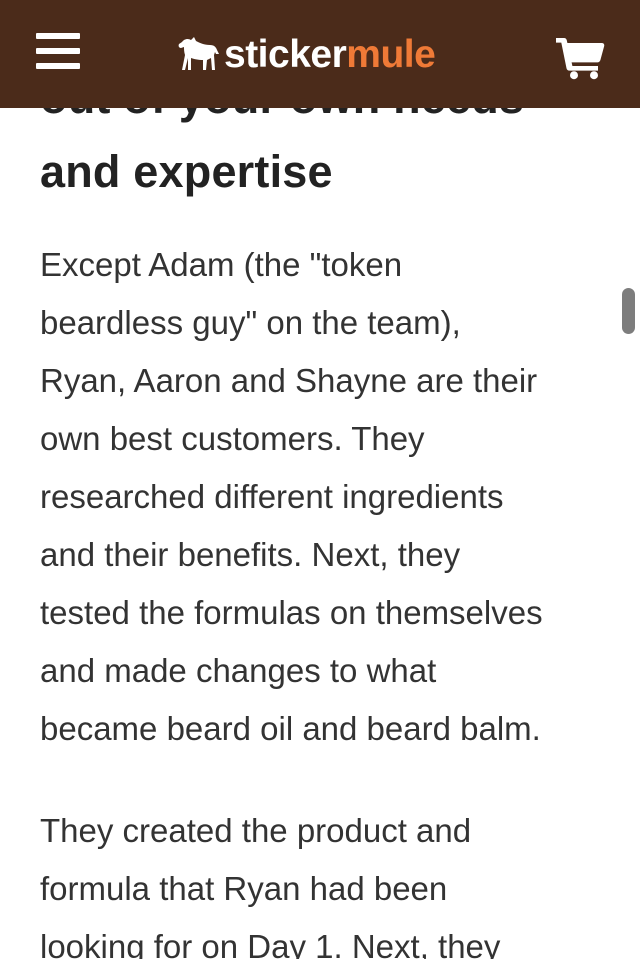 This screenshot has height=959, width=640. Describe the element at coordinates (580, 57) in the screenshot. I see `shopping-cart-icon` at that location.